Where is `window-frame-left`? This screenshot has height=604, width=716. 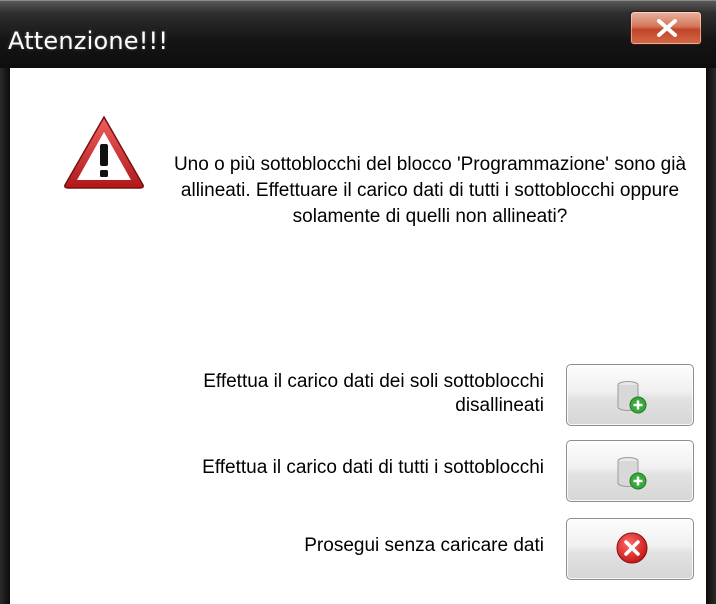
window-frame-left is located at coordinates (5, 336).